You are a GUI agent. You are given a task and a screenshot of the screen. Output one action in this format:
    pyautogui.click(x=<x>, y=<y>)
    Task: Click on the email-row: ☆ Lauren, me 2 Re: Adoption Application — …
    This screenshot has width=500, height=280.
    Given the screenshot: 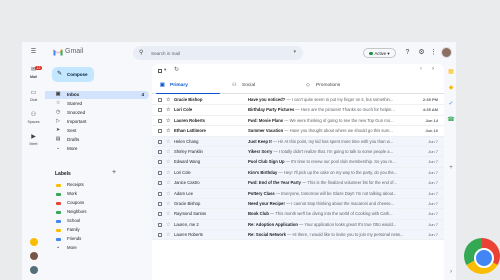 What is the action you would take?
    pyautogui.click(x=298, y=225)
    